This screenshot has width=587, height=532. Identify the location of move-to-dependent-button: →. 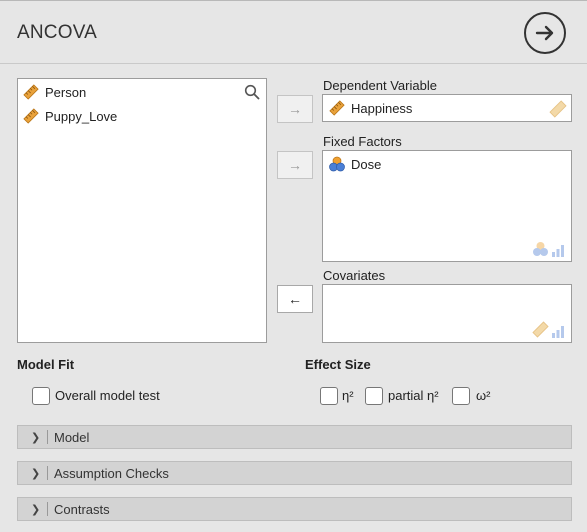
(295, 109).